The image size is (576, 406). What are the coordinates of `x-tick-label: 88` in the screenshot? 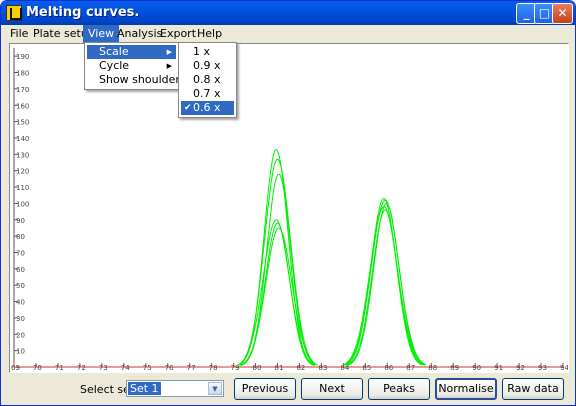 It's located at (432, 368).